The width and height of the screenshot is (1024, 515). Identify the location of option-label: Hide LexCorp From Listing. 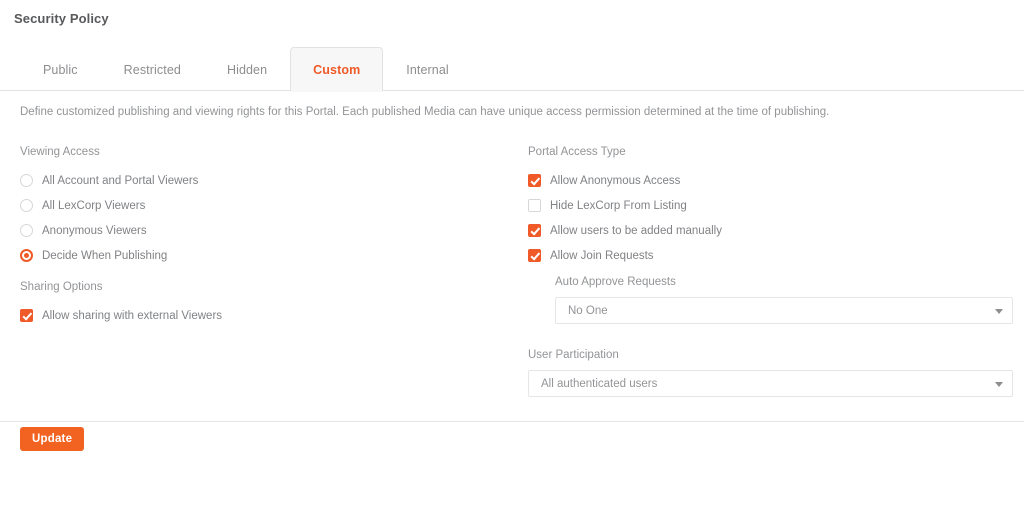
(618, 205).